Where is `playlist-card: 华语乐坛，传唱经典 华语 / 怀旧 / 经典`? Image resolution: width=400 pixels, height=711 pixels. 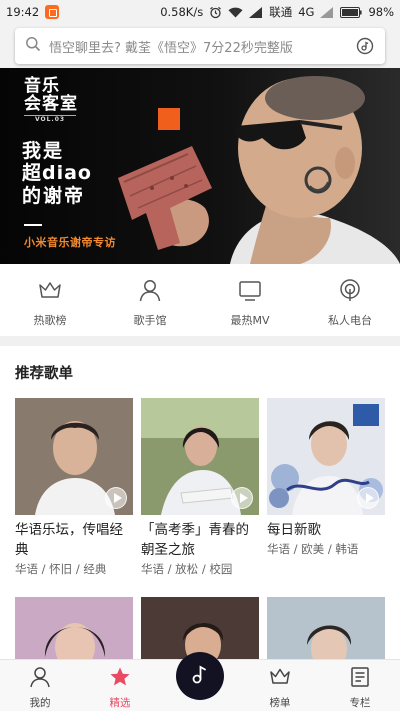 playlist-card: 华语乐坛，传唱经典 华语 / 怀旧 / 经典 is located at coordinates (74, 487).